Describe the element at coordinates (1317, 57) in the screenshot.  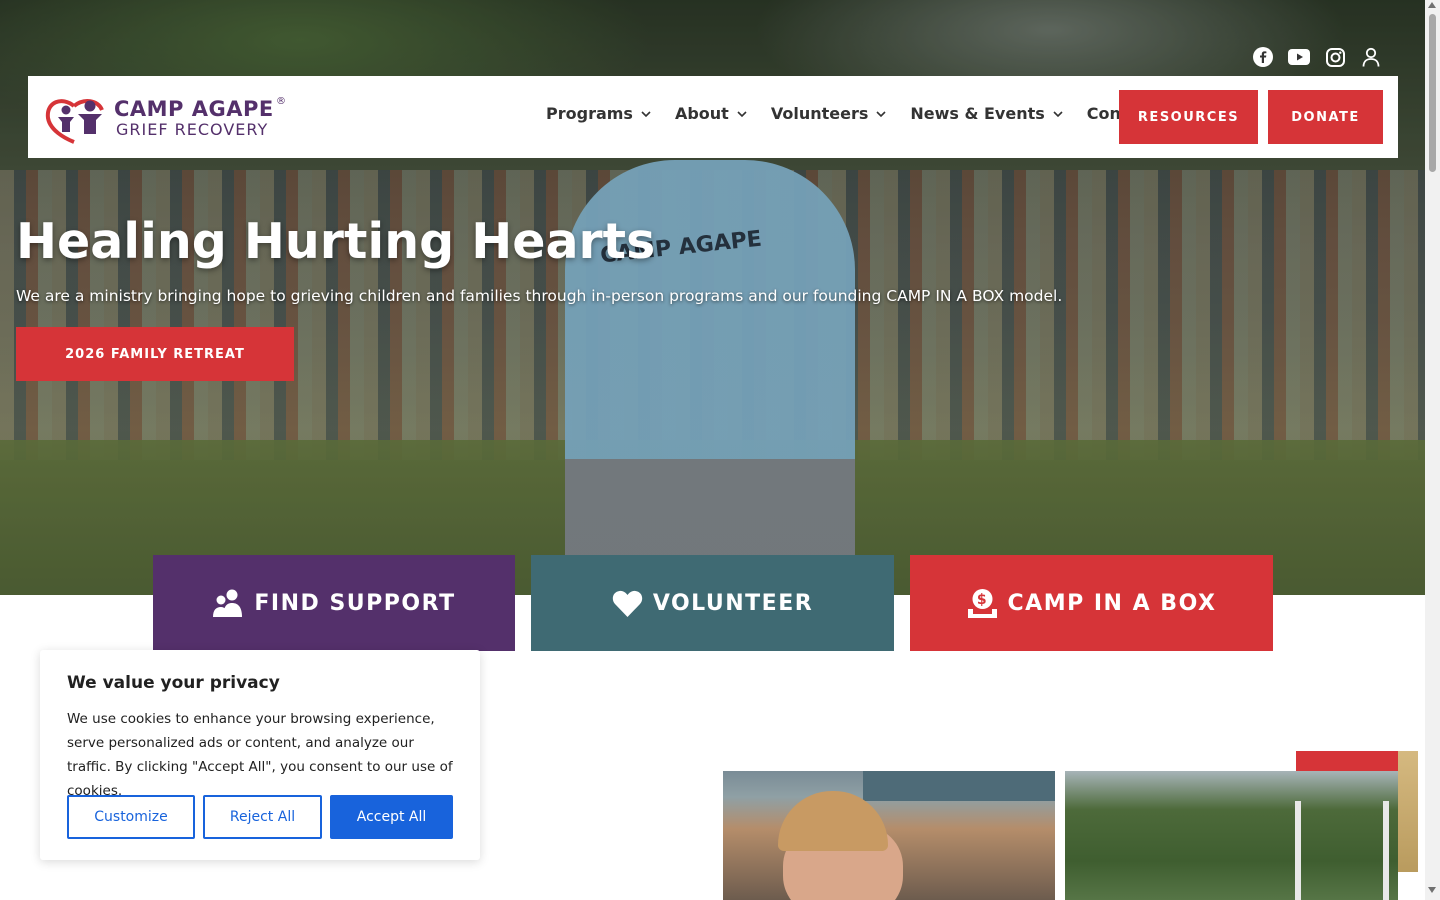
I see `social-links` at that location.